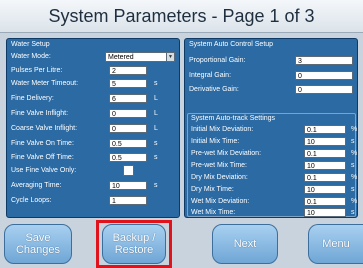 The image size is (363, 268). What do you see at coordinates (44, 128) in the screenshot?
I see `coarse-inflight-label: Coarse Valve Inflight:` at bounding box center [44, 128].